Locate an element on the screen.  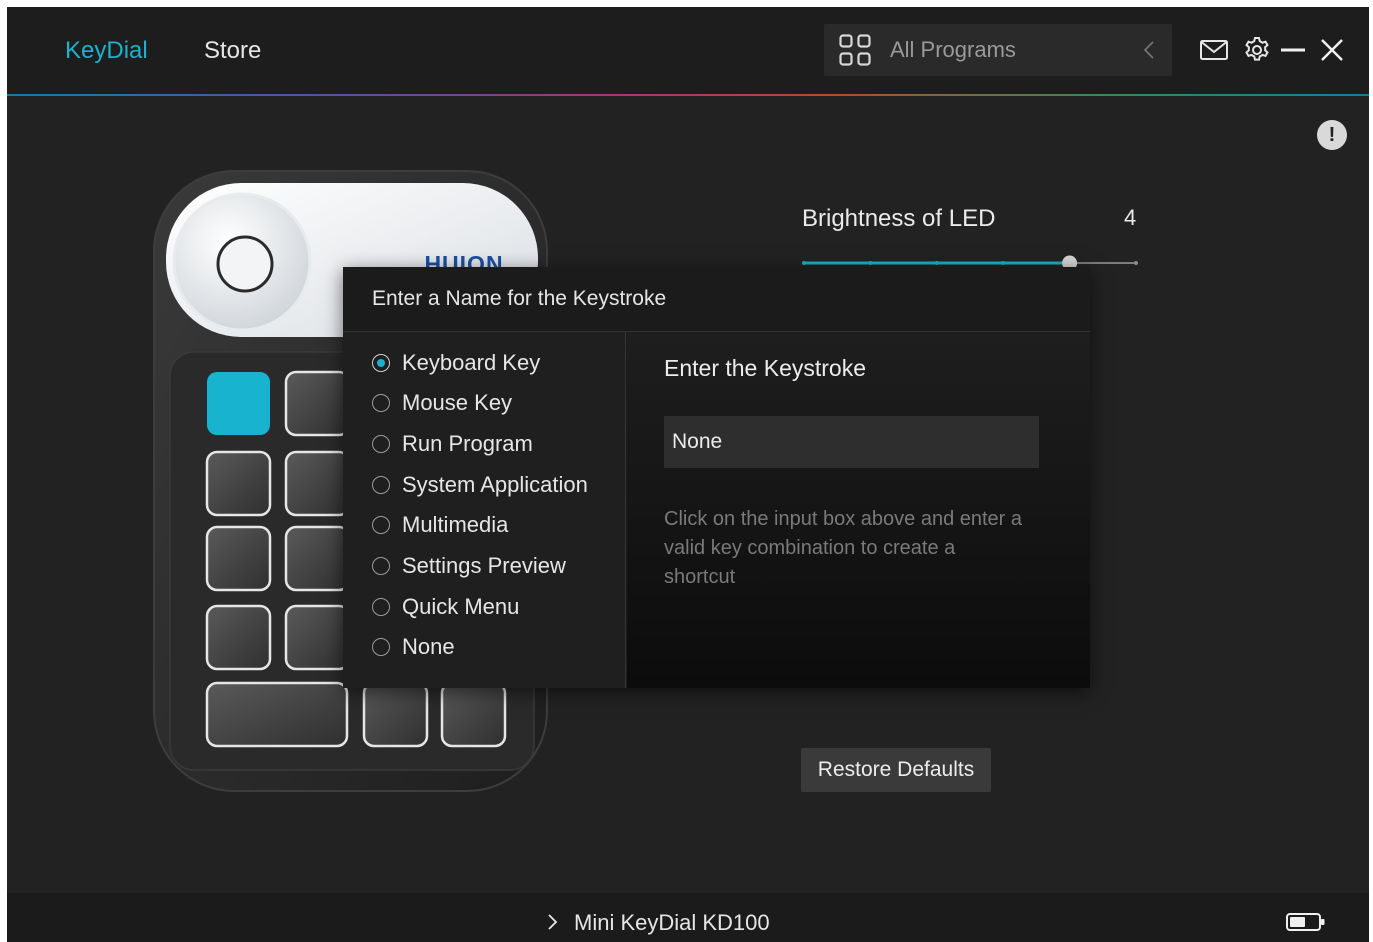
radio-label: Mouse Key is located at coordinates (457, 402).